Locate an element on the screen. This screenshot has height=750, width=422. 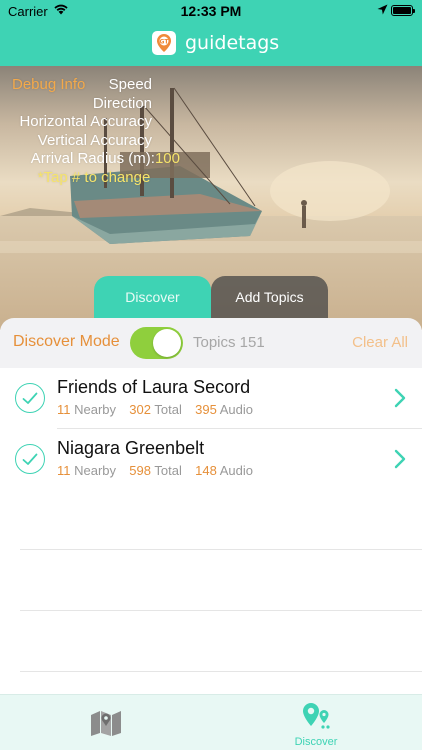
svg-text: GT is located at coordinates (165, 41).